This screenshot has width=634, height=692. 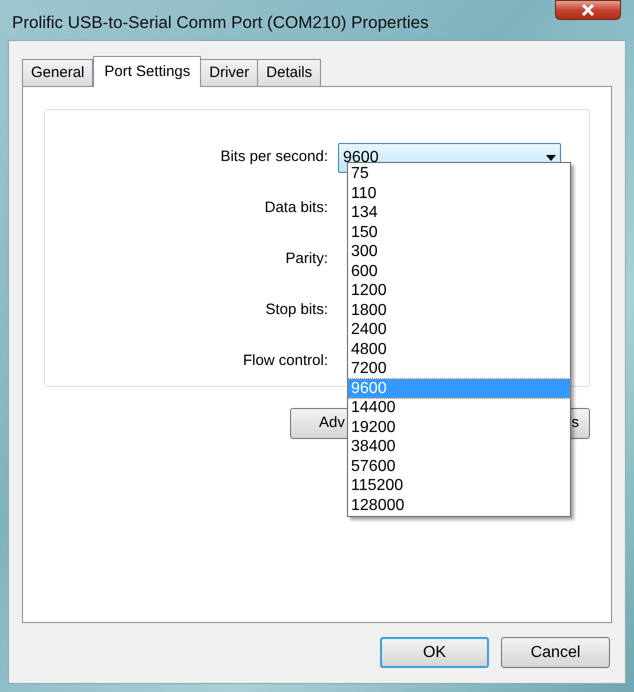 I want to click on tab: General, so click(x=58, y=72).